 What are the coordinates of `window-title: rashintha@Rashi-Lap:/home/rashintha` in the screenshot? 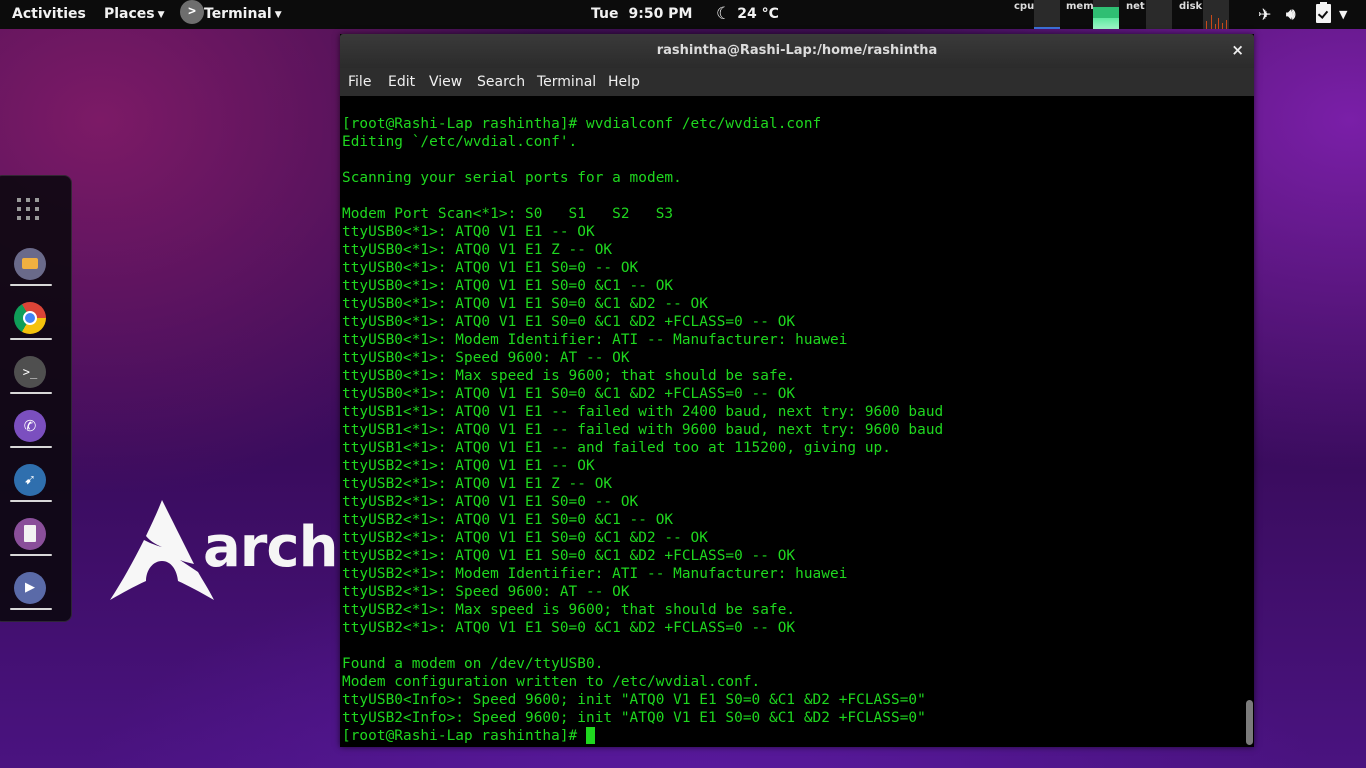 It's located at (797, 50).